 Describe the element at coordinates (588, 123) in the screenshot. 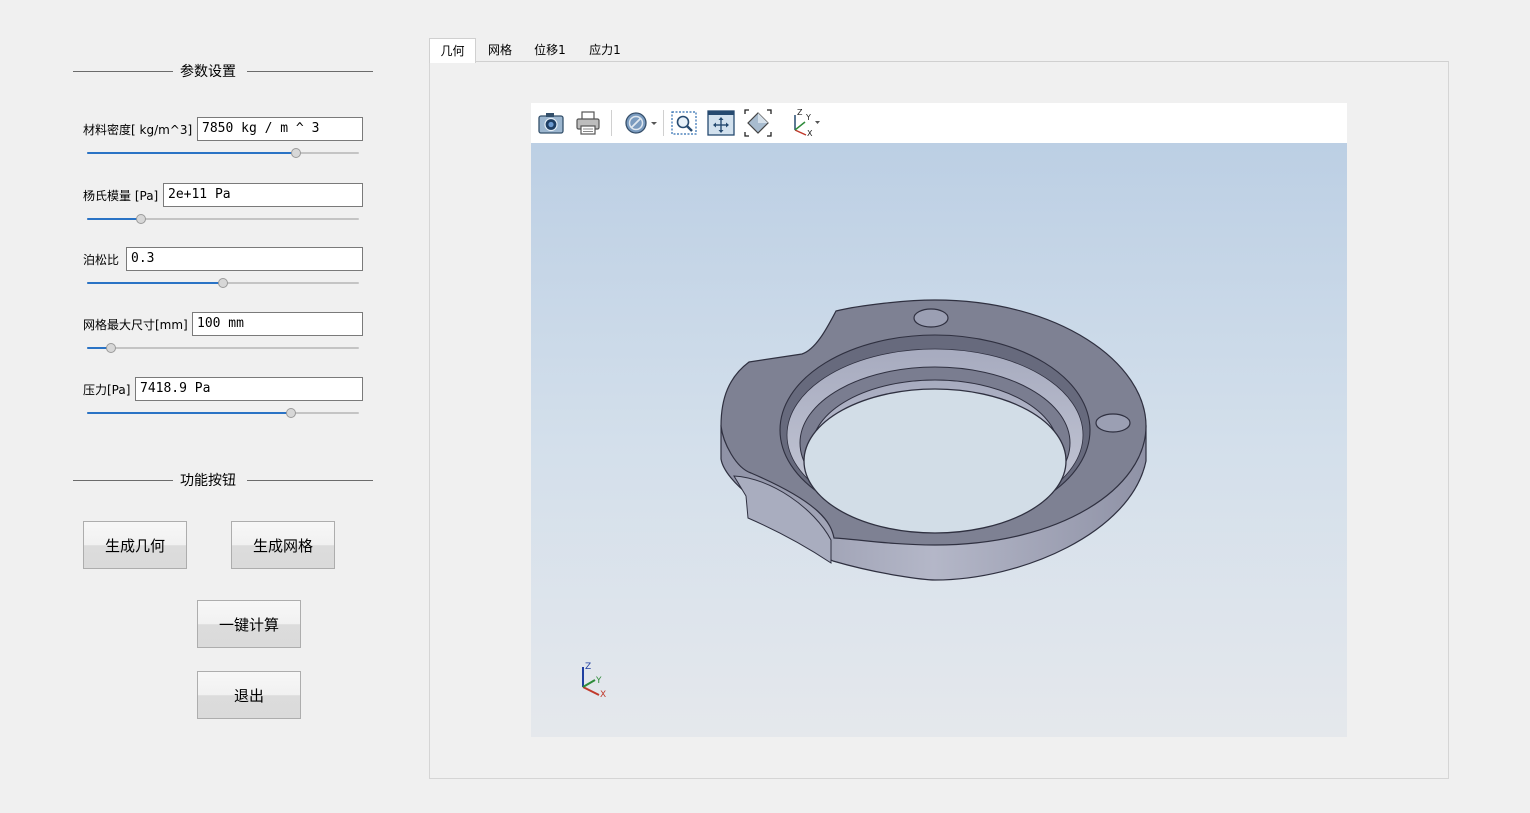

I see `print-icon` at that location.